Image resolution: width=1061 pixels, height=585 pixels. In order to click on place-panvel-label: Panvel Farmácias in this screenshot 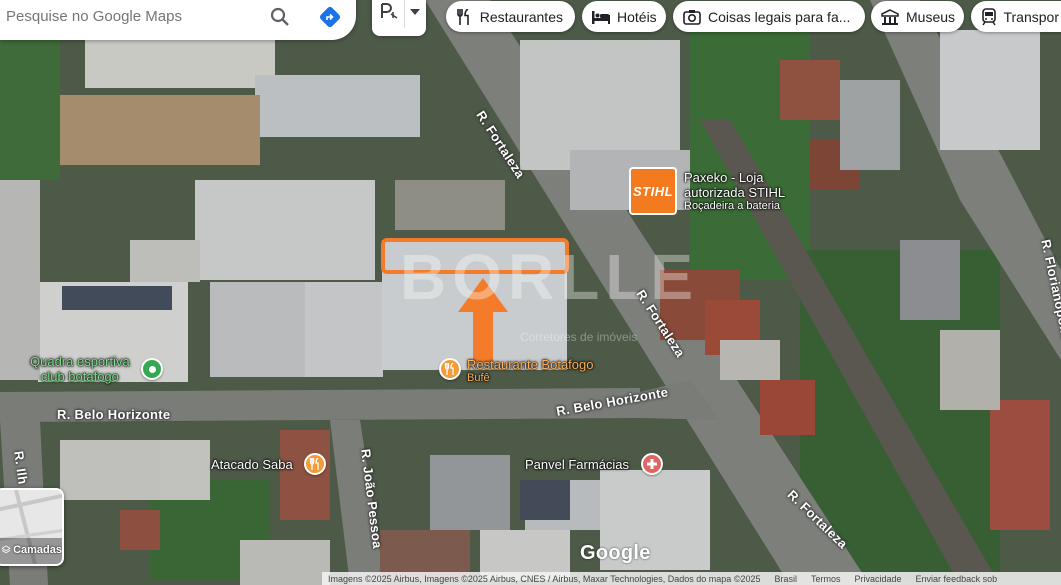, I will do `click(577, 464)`.